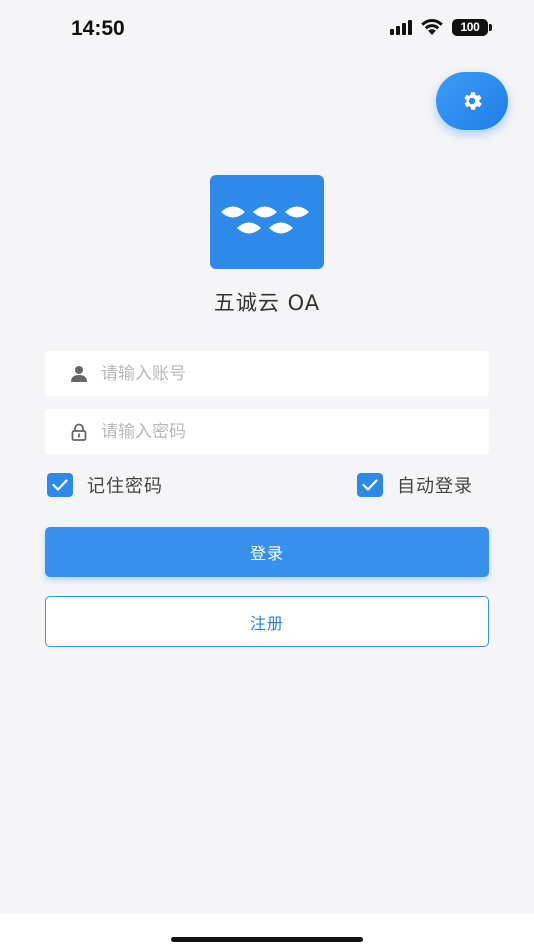  What do you see at coordinates (435, 486) in the screenshot?
I see `auto-login-label: 自动登录` at bounding box center [435, 486].